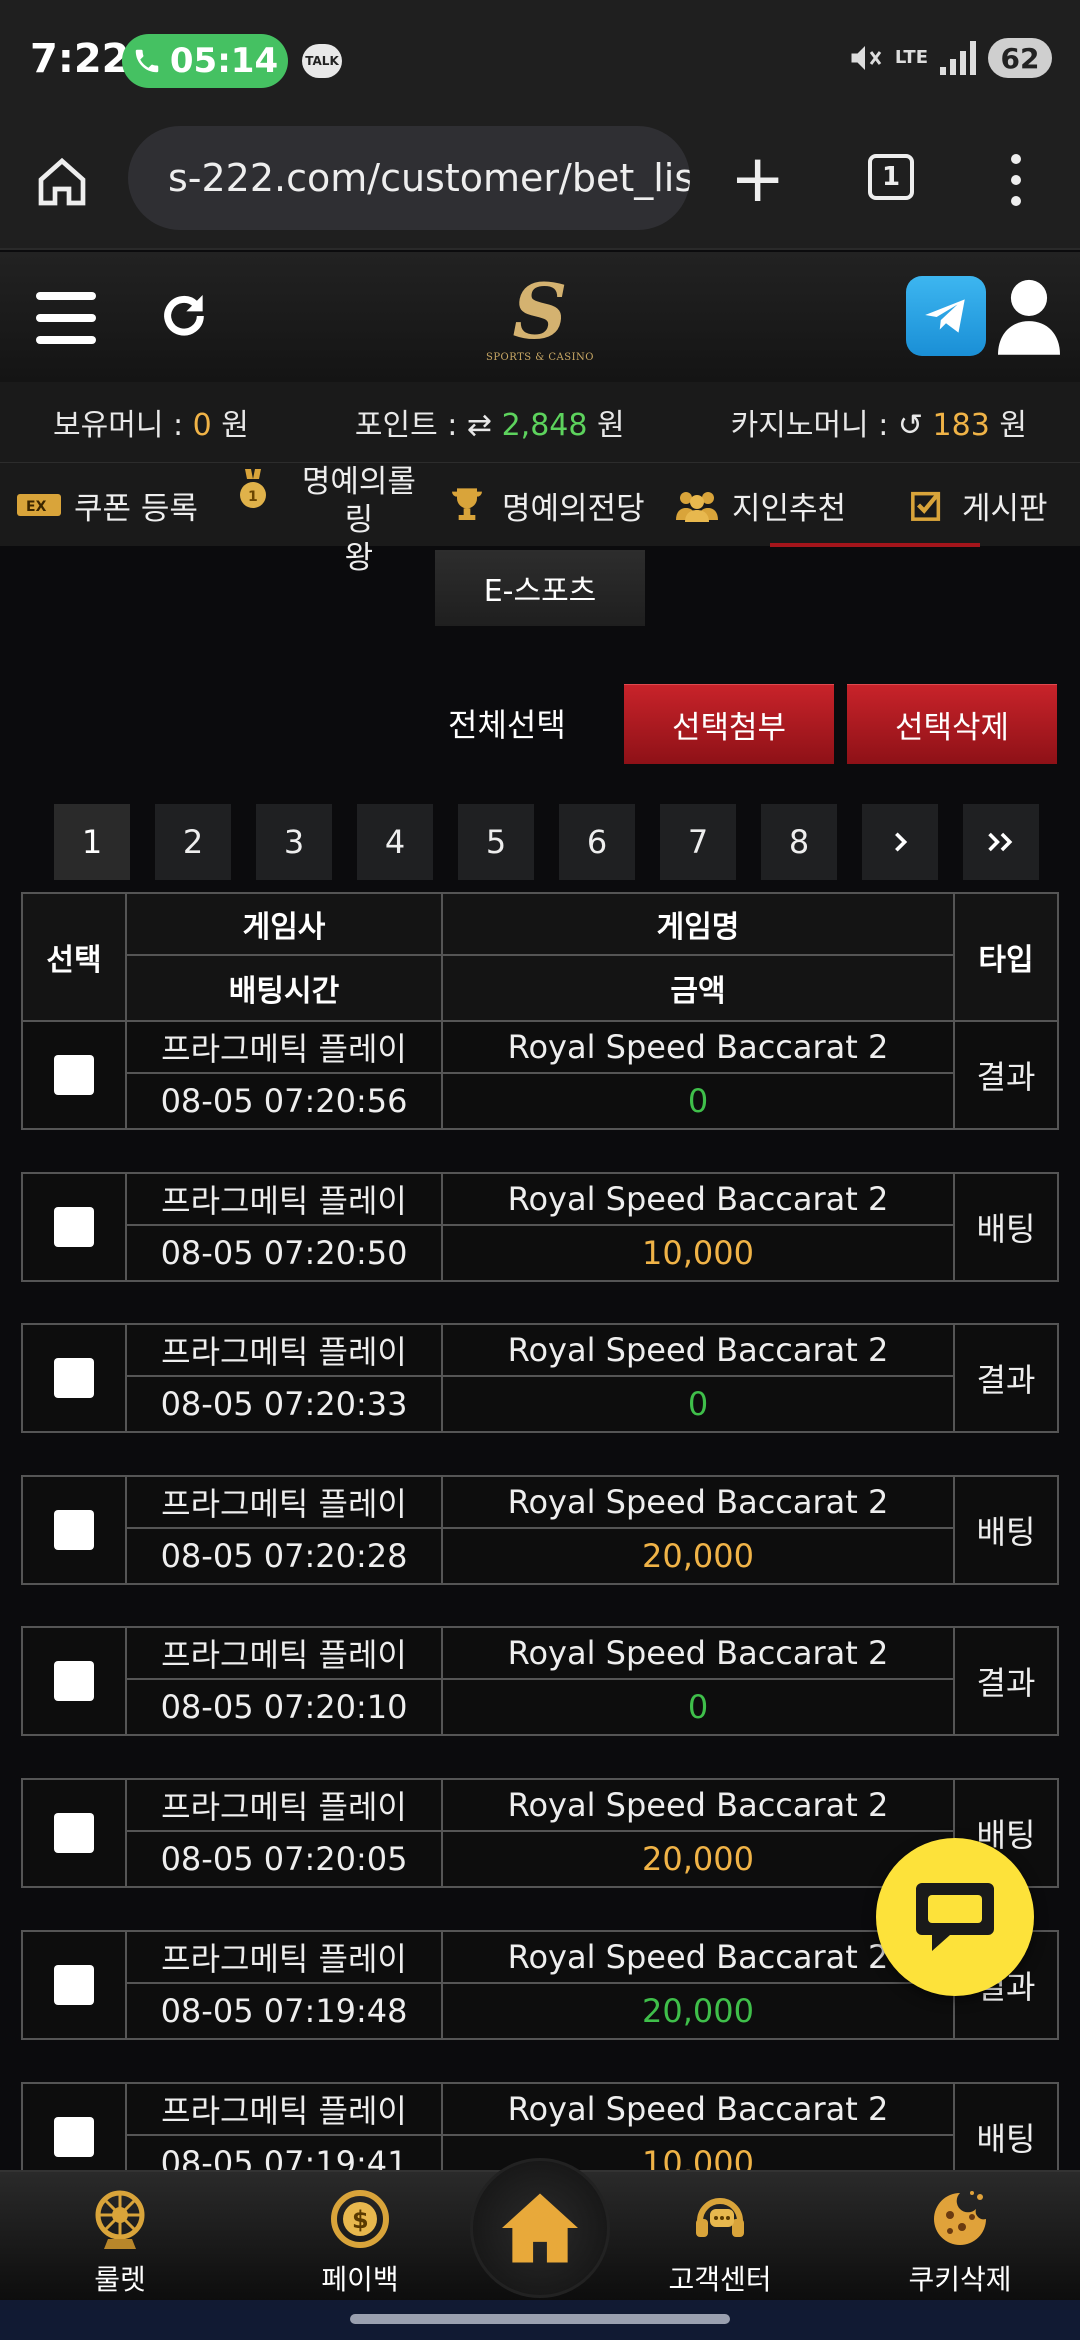  Describe the element at coordinates (496, 842) in the screenshot. I see `page-5: 5` at that location.